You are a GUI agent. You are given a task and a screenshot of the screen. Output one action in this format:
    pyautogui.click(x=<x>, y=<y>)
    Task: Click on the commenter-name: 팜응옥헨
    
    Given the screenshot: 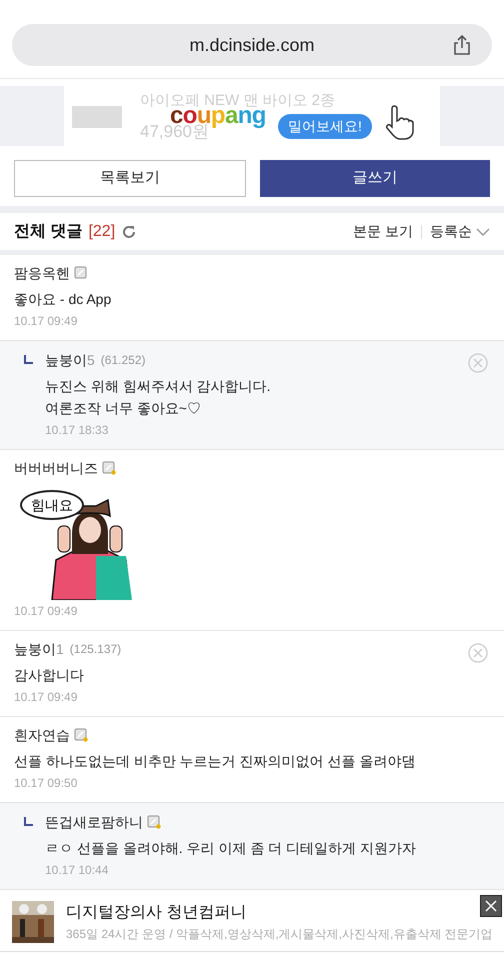 What is the action you would take?
    pyautogui.click(x=42, y=273)
    